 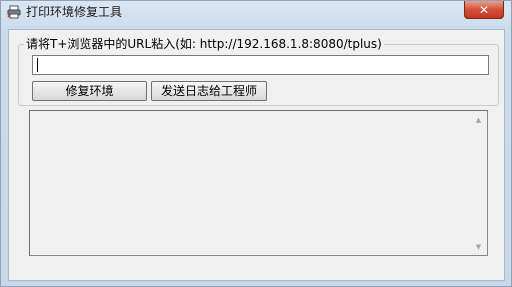 What do you see at coordinates (260, 65) in the screenshot?
I see `url-input` at bounding box center [260, 65].